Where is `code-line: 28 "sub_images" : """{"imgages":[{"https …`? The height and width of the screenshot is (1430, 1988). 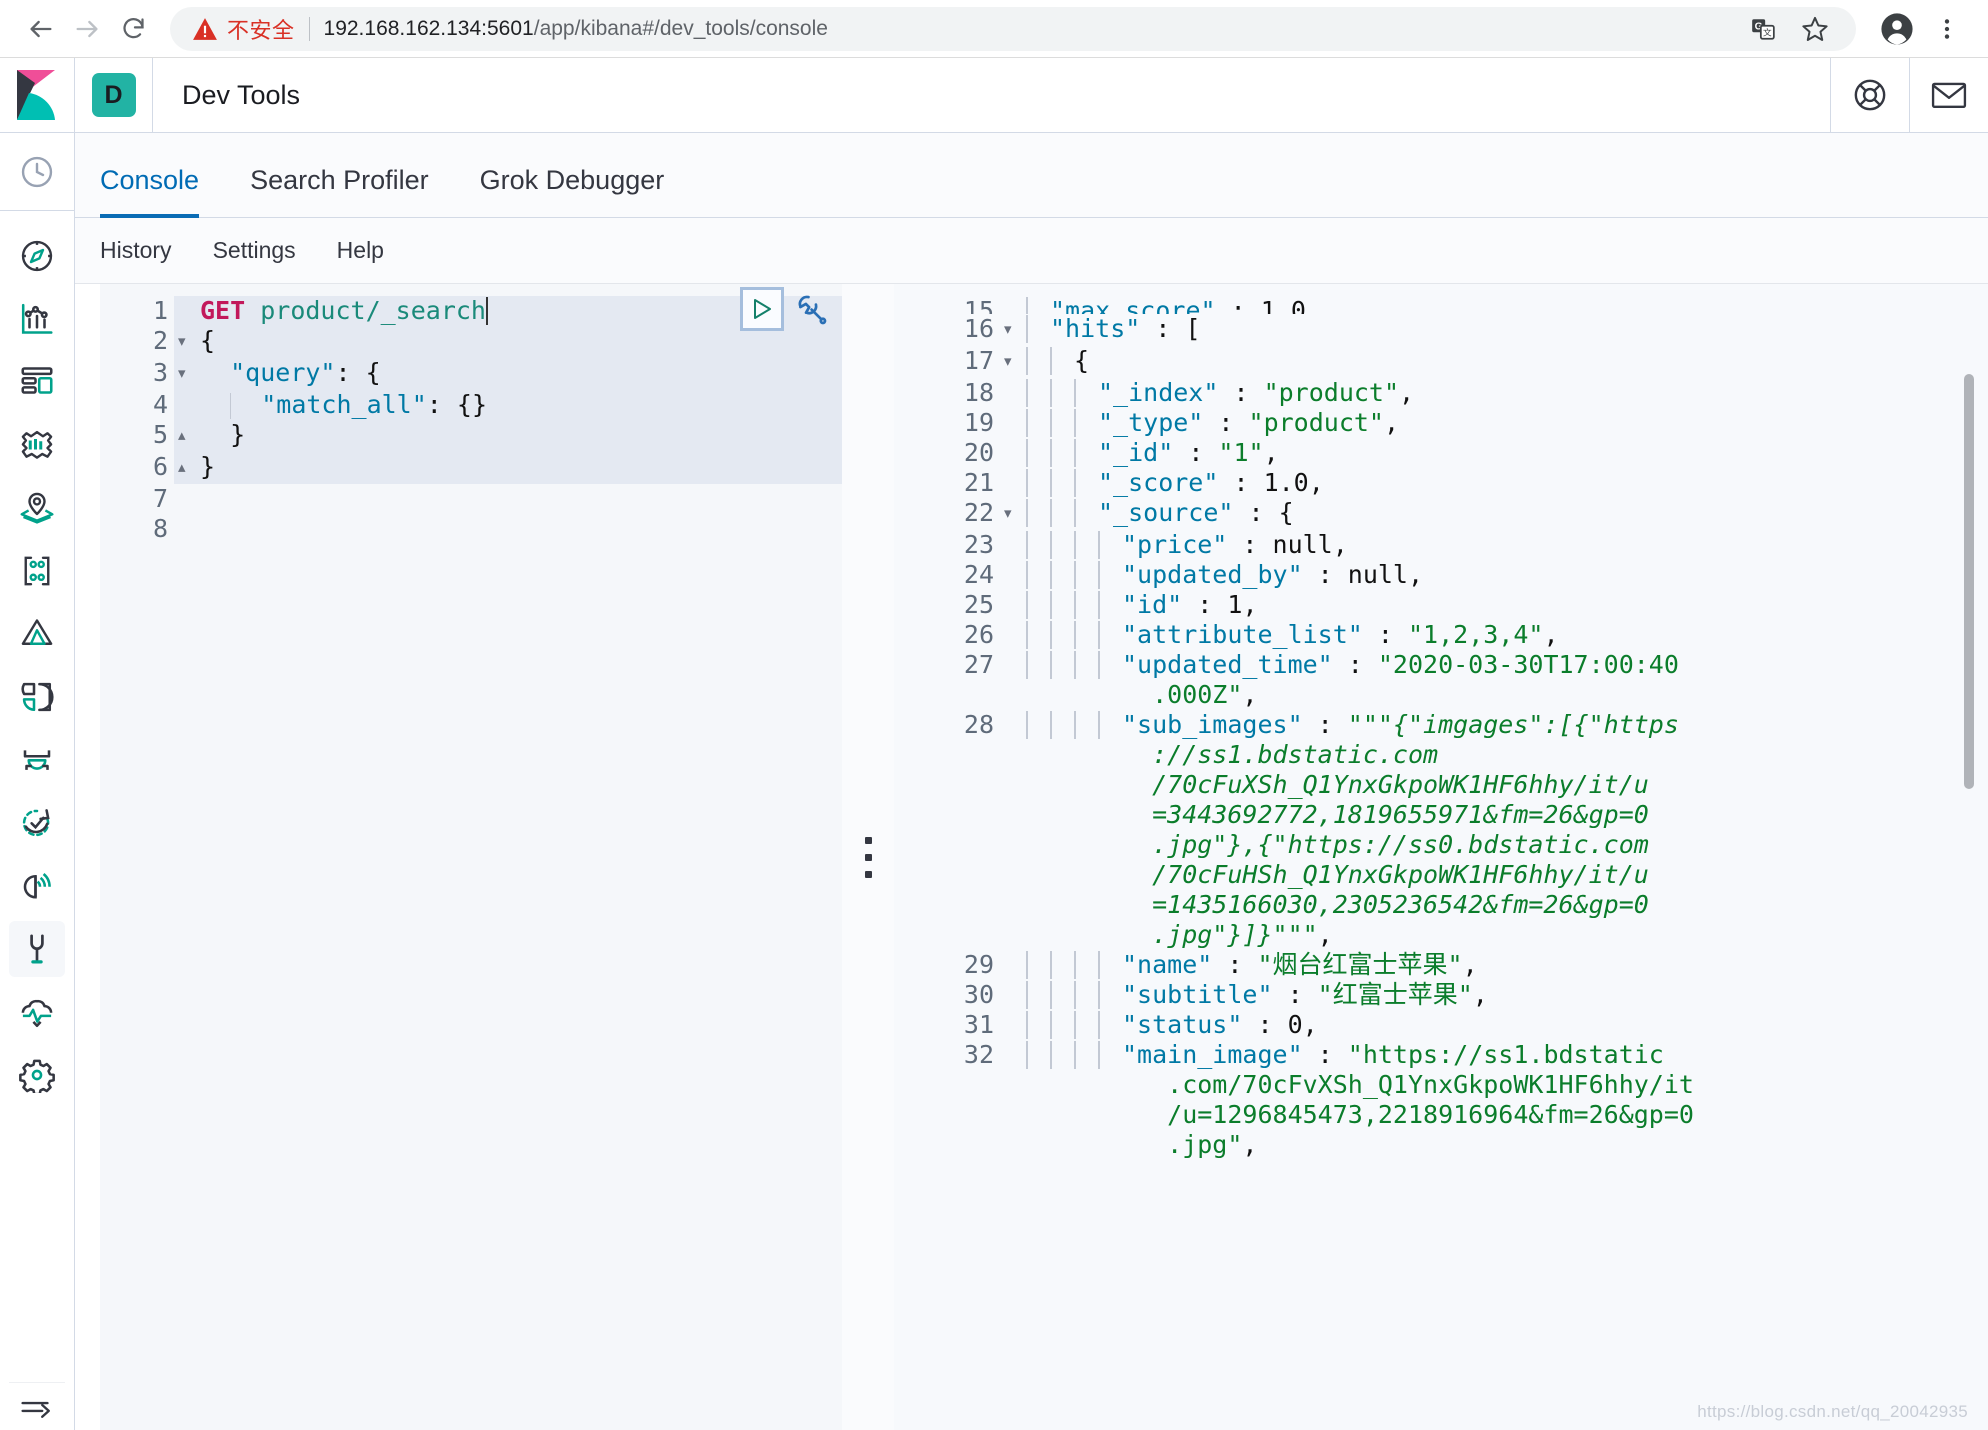 code-line: 28 "sub_images" : """{"imgages":[{"https … is located at coordinates (1450, 830).